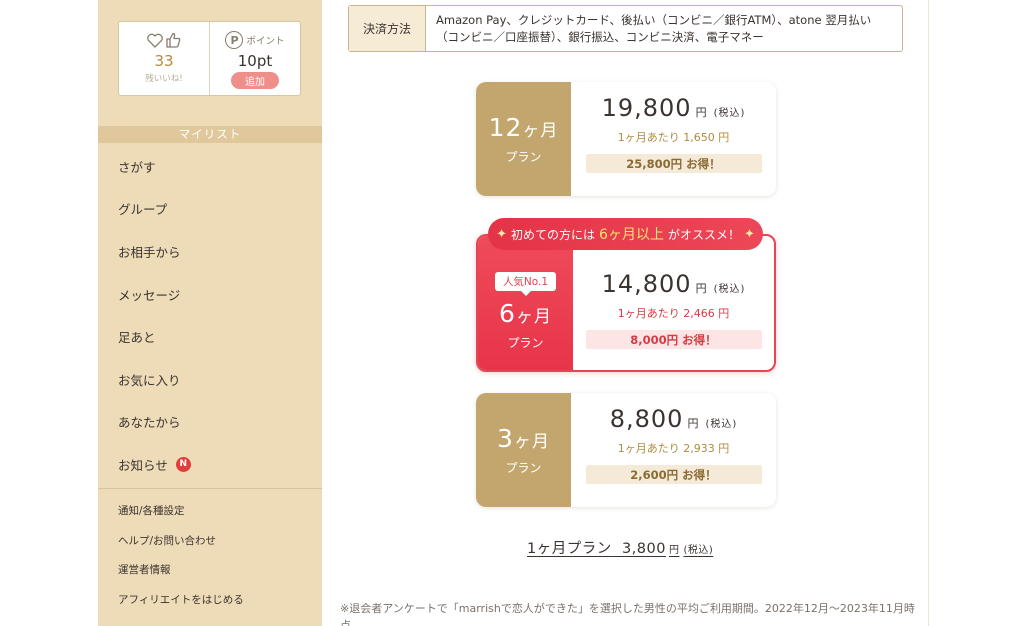  Describe the element at coordinates (210, 464) in the screenshot. I see `sidebar-item-notifications: お知らせ N` at that location.